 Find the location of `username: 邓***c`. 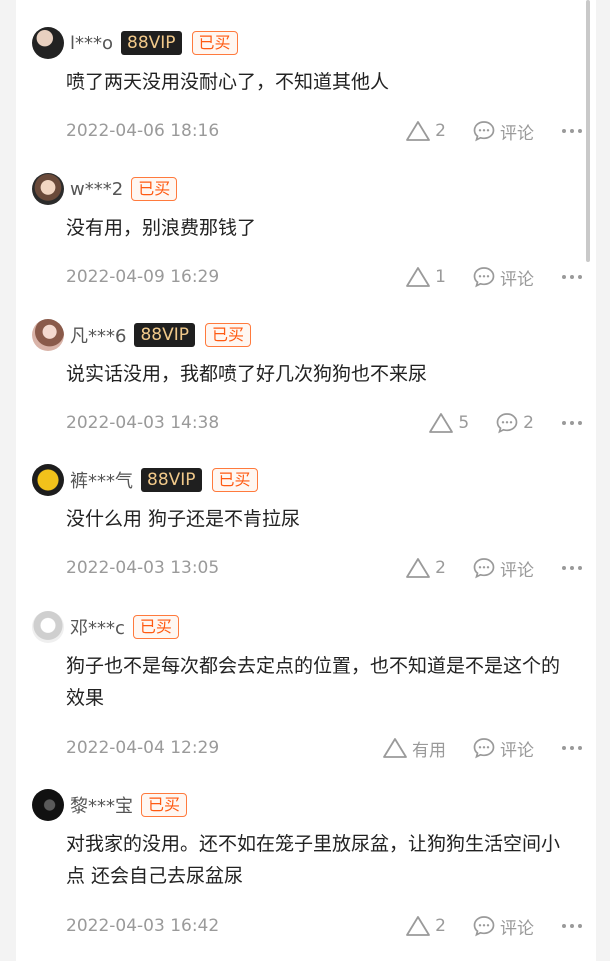

username: 邓***c is located at coordinates (97, 627).